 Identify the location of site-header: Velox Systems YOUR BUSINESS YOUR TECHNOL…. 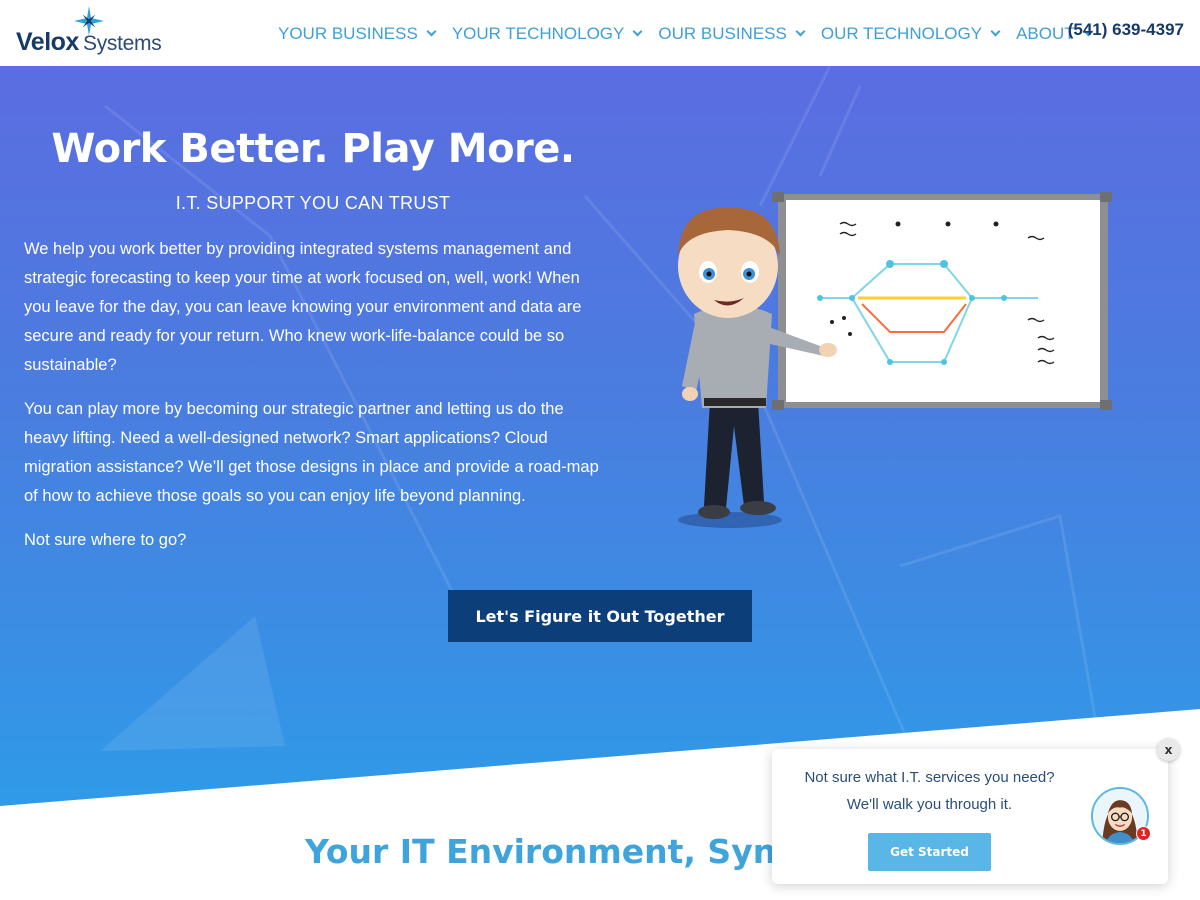
(600, 33).